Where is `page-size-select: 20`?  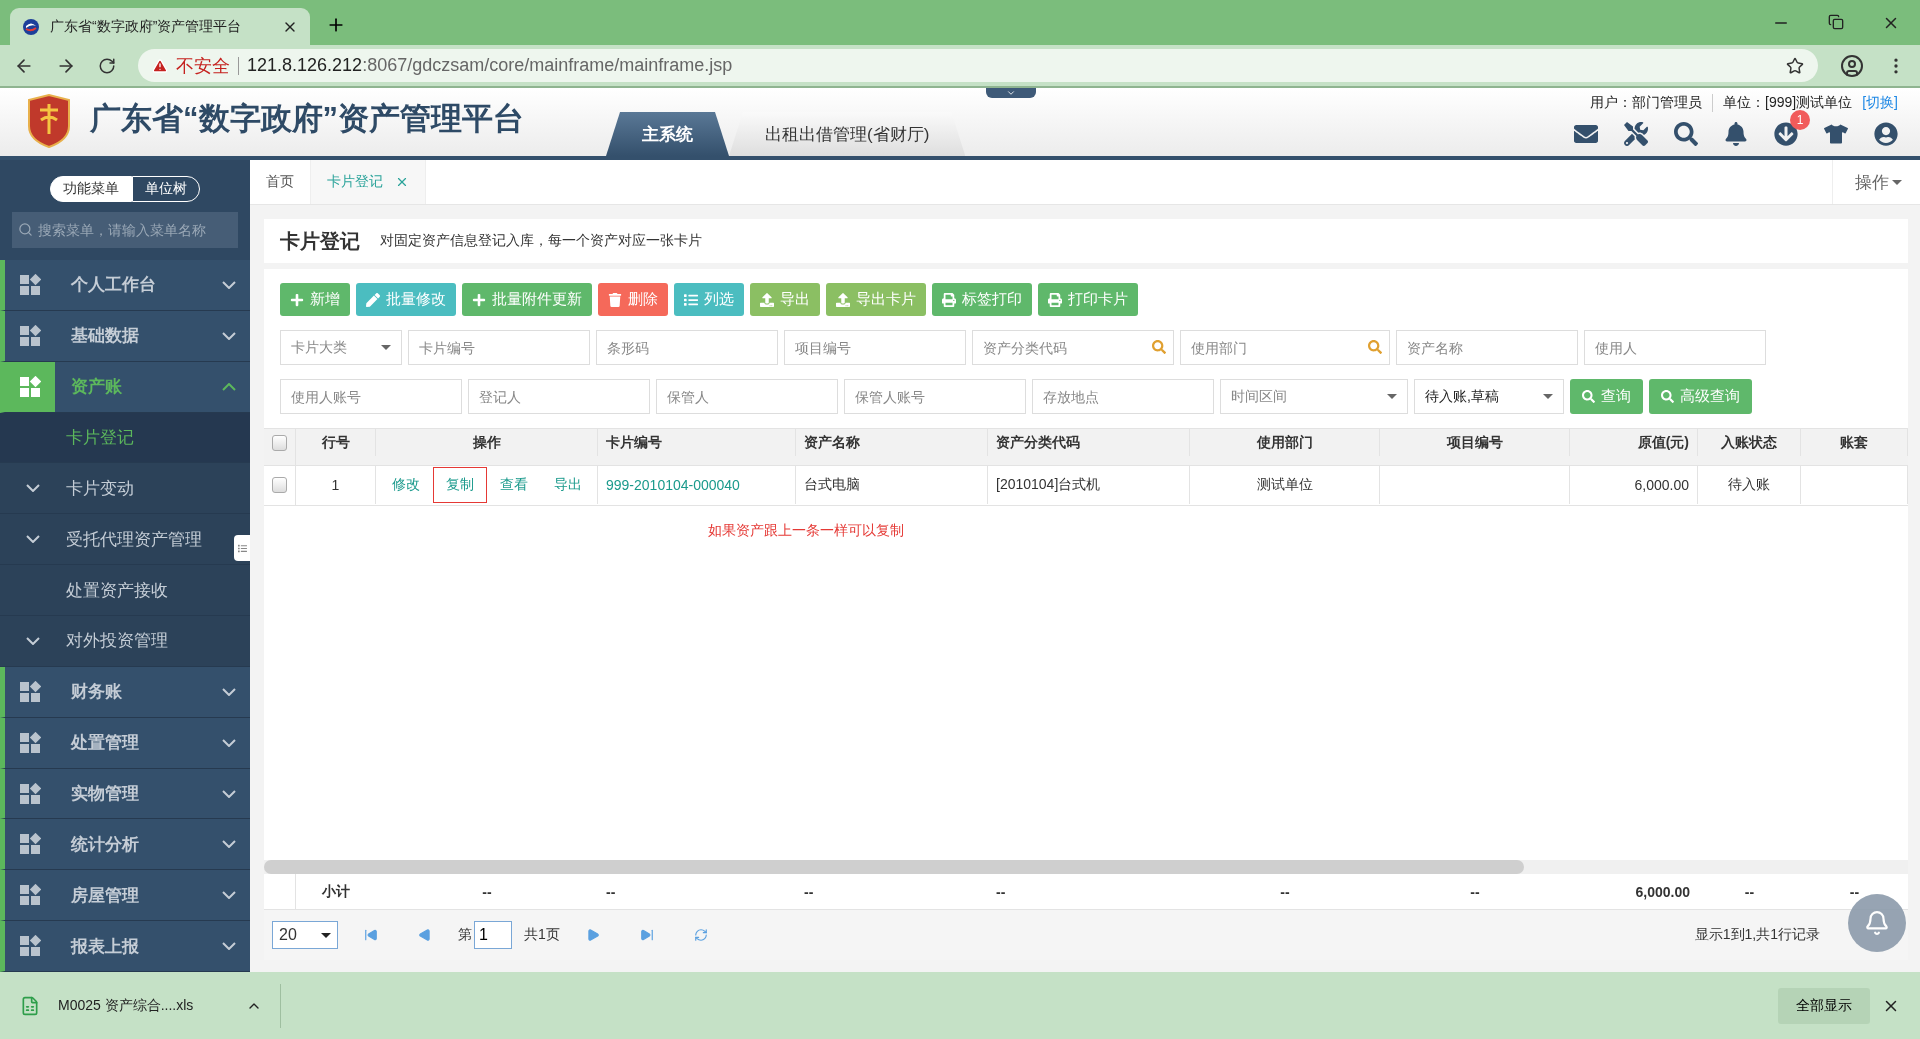
page-size-select: 20 is located at coordinates (305, 935).